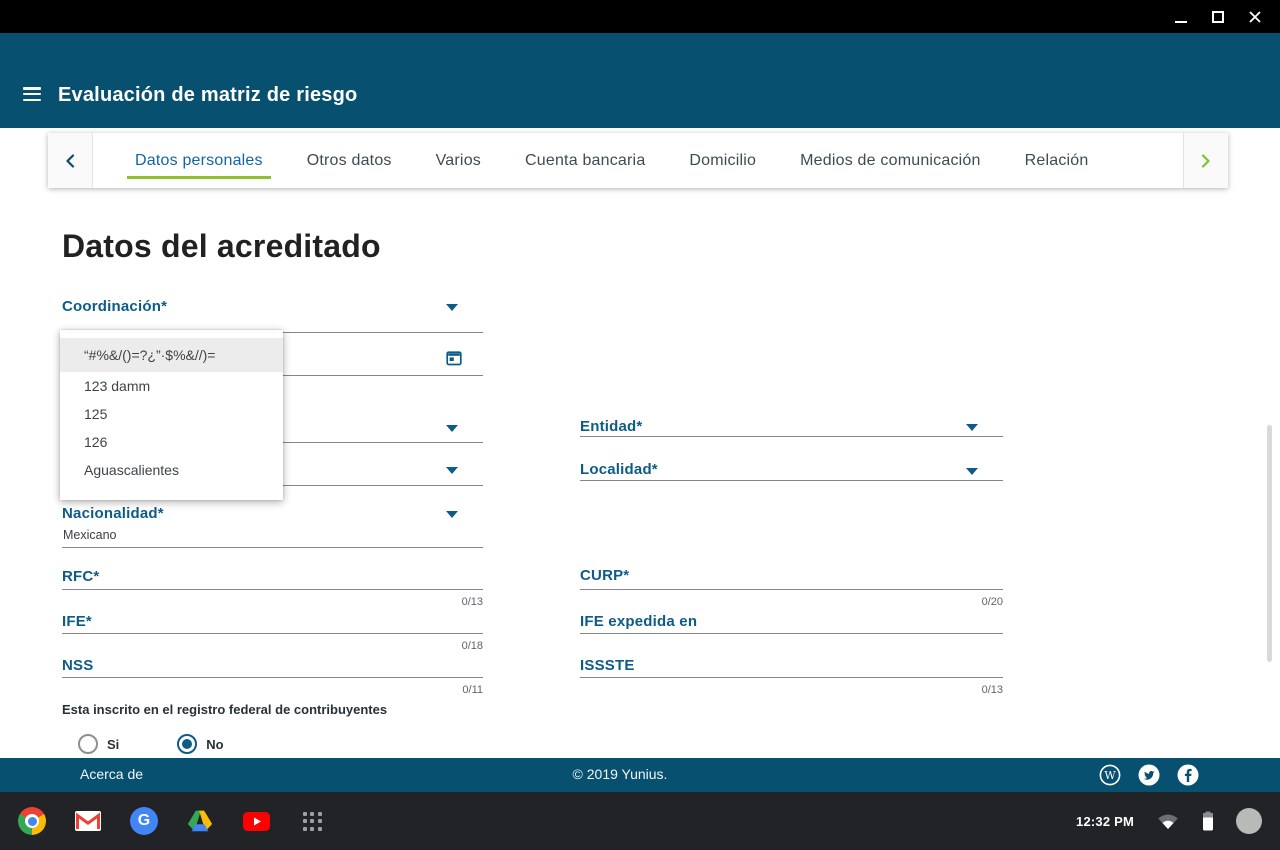 The height and width of the screenshot is (850, 1280). Describe the element at coordinates (272, 589) in the screenshot. I see `rfc-underline` at that location.